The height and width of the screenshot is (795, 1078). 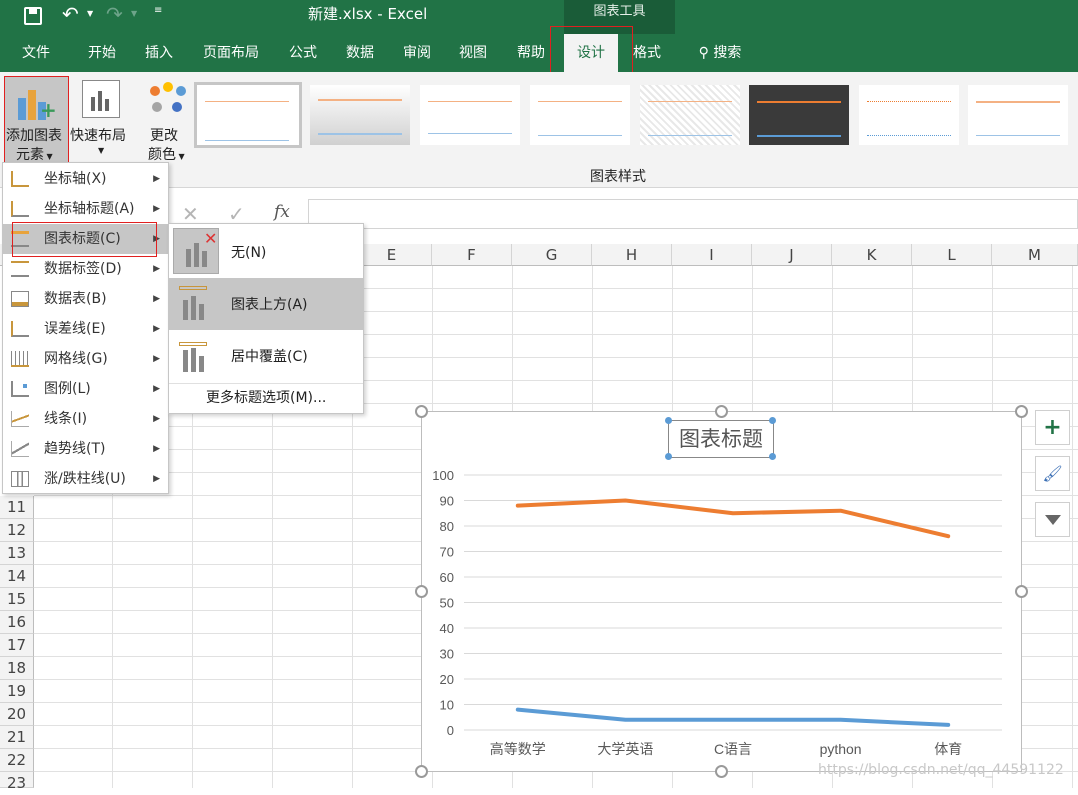 I want to click on menu-item-up-down-bars: 涨/跌柱线(U) ▶, so click(x=85, y=479).